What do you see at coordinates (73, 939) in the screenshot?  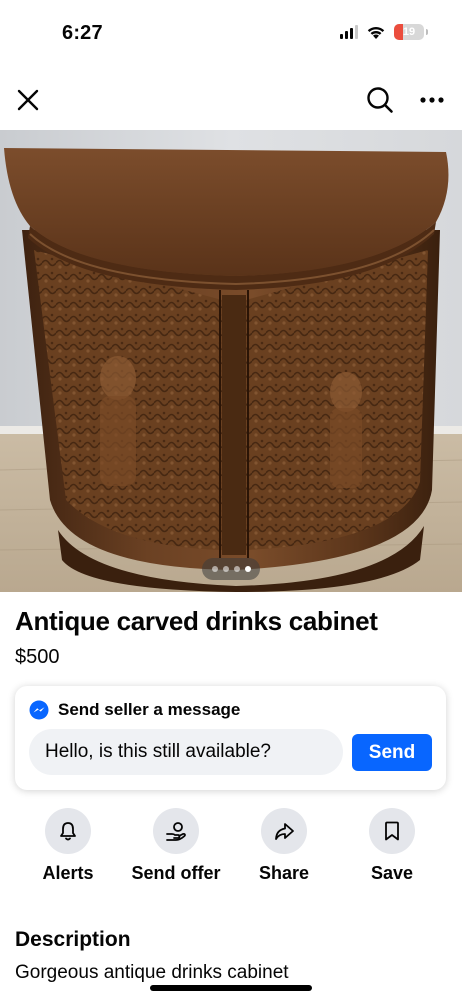 I see `description-heading: Description` at bounding box center [73, 939].